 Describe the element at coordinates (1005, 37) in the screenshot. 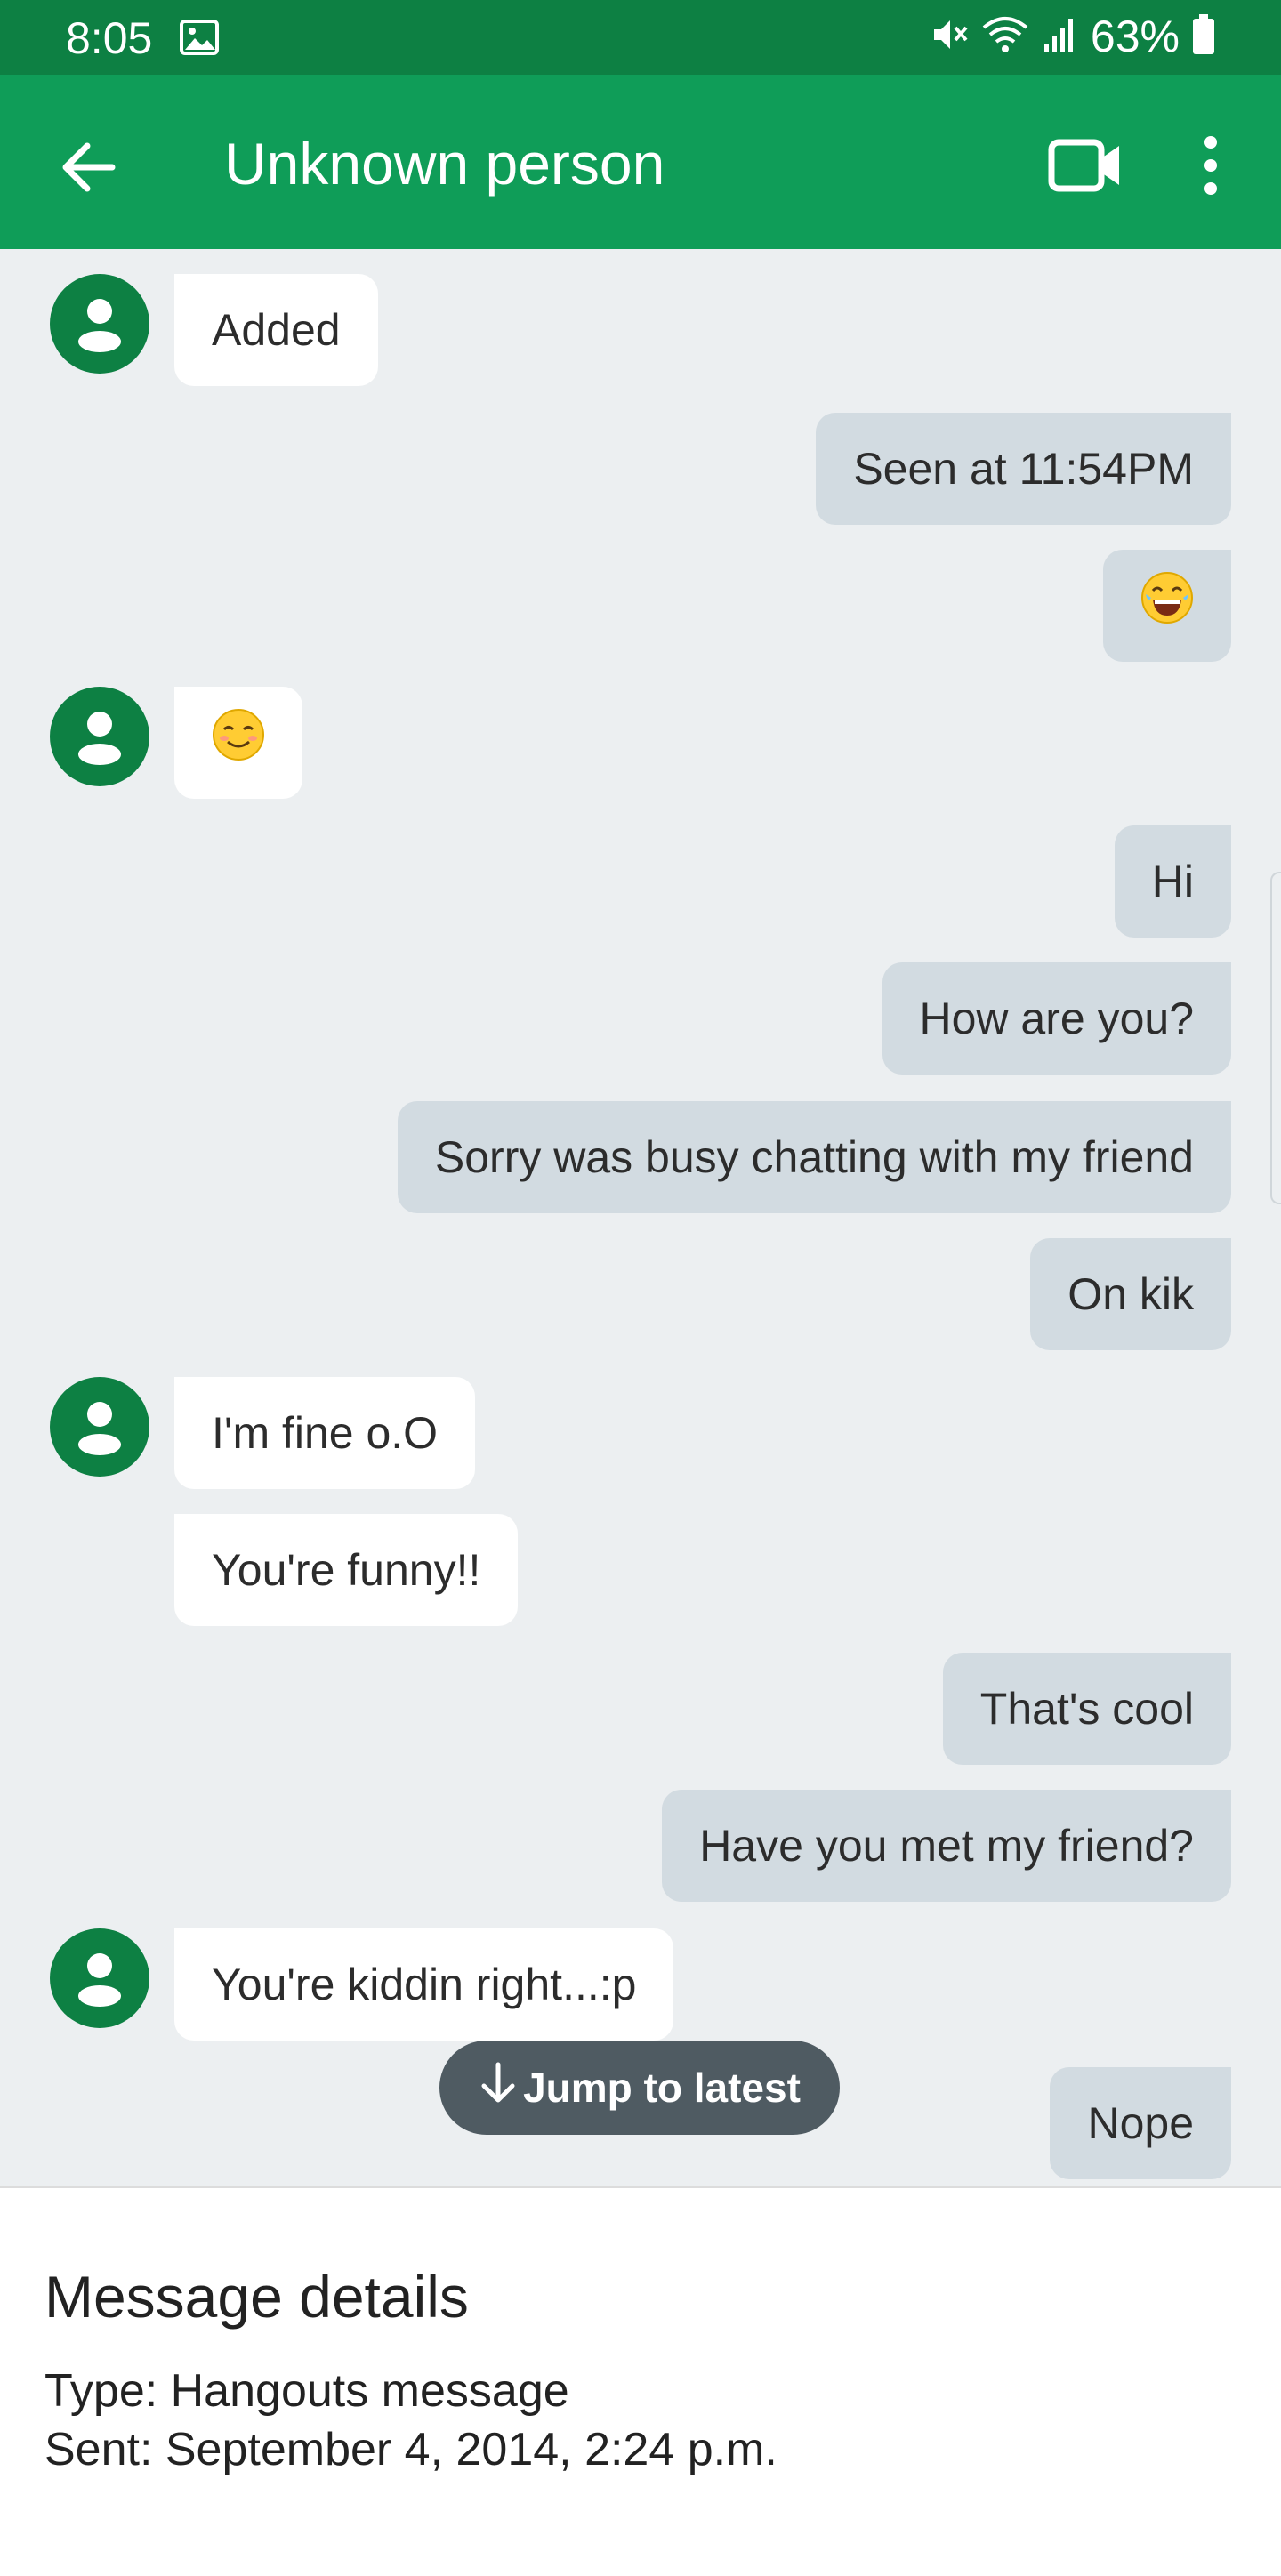

I see `wifi-icon` at that location.